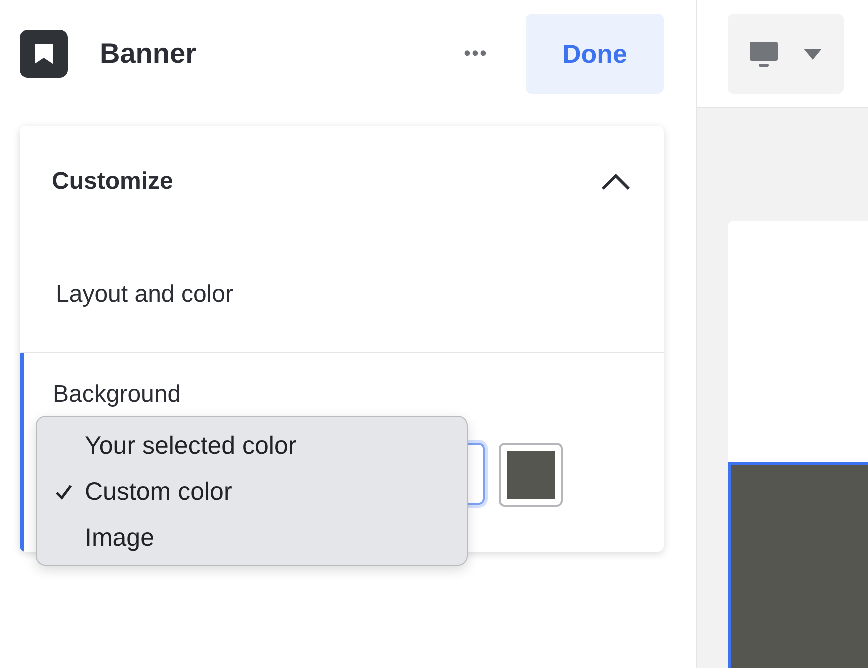  I want to click on more-button: •••, so click(476, 54).